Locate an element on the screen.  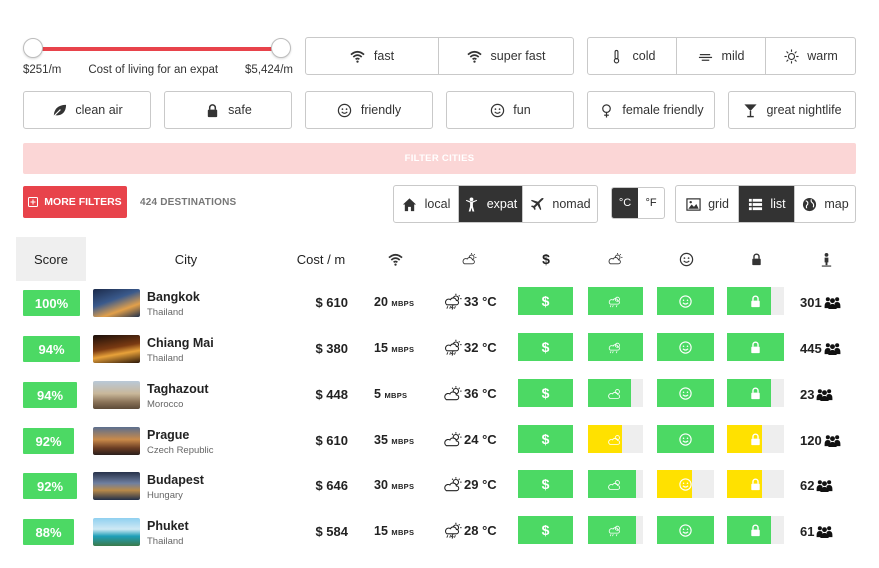
mode-local-button: local is located at coordinates (426, 204).